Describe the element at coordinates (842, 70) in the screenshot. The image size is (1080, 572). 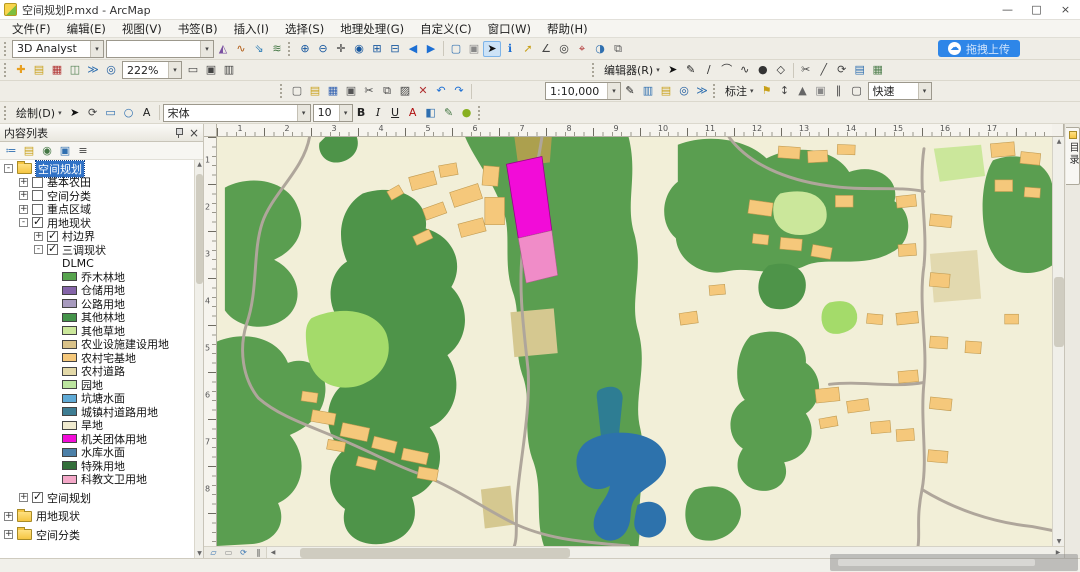
I see `rotate-tool-icon: ⟳` at that location.